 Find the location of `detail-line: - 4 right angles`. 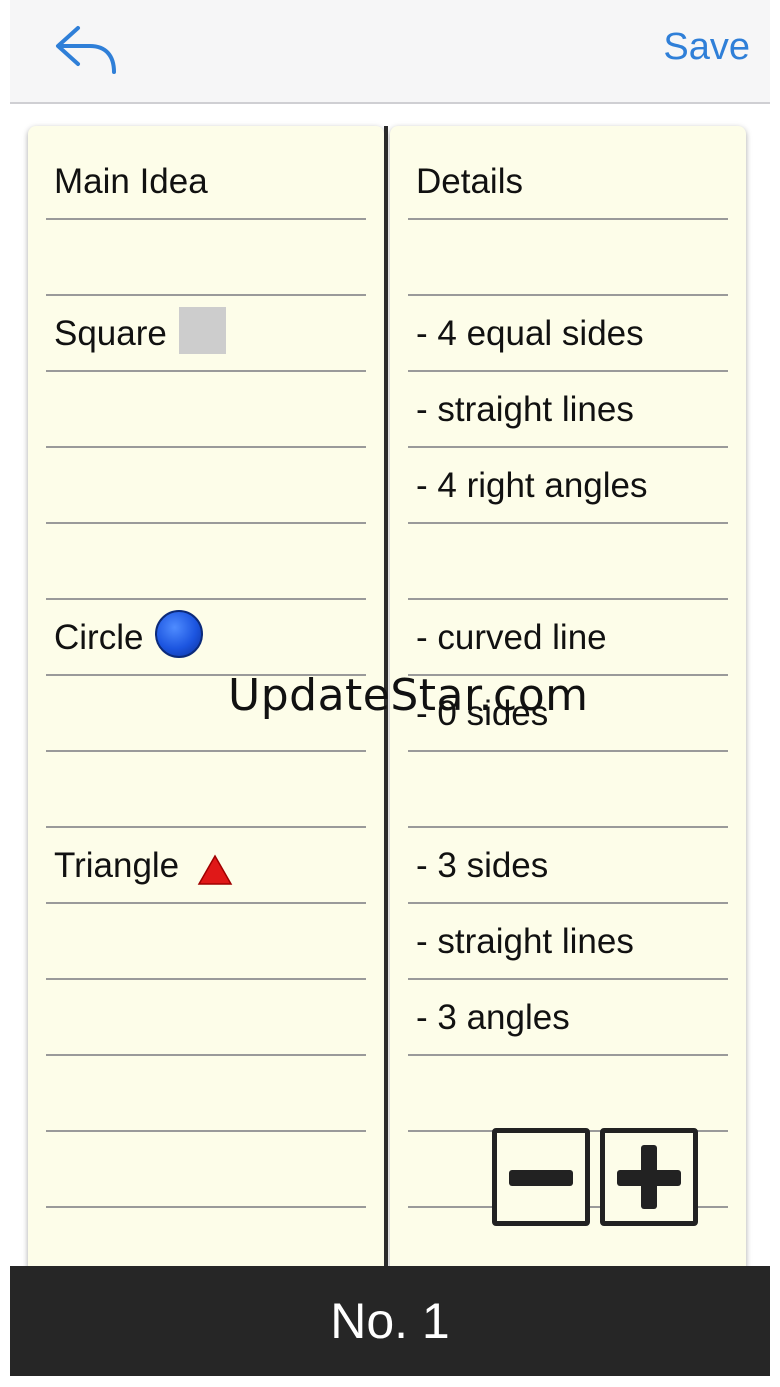

detail-line: - 4 right angles is located at coordinates (568, 486).